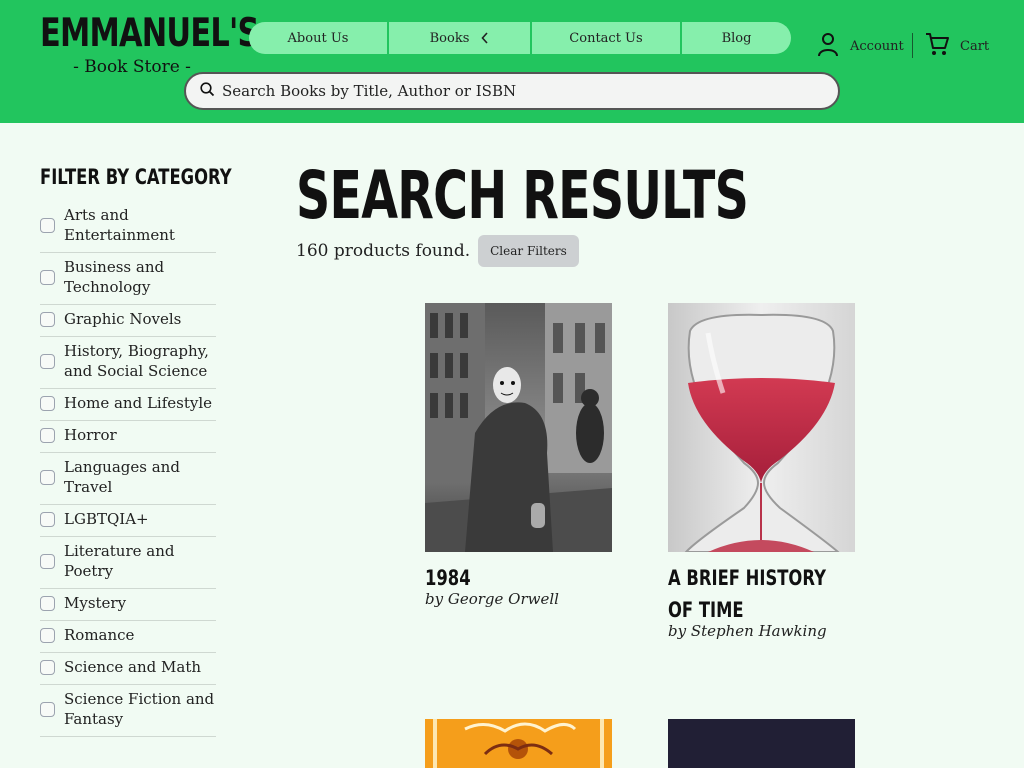 The width and height of the screenshot is (1024, 768). Describe the element at coordinates (937, 46) in the screenshot. I see `cart-icon` at that location.